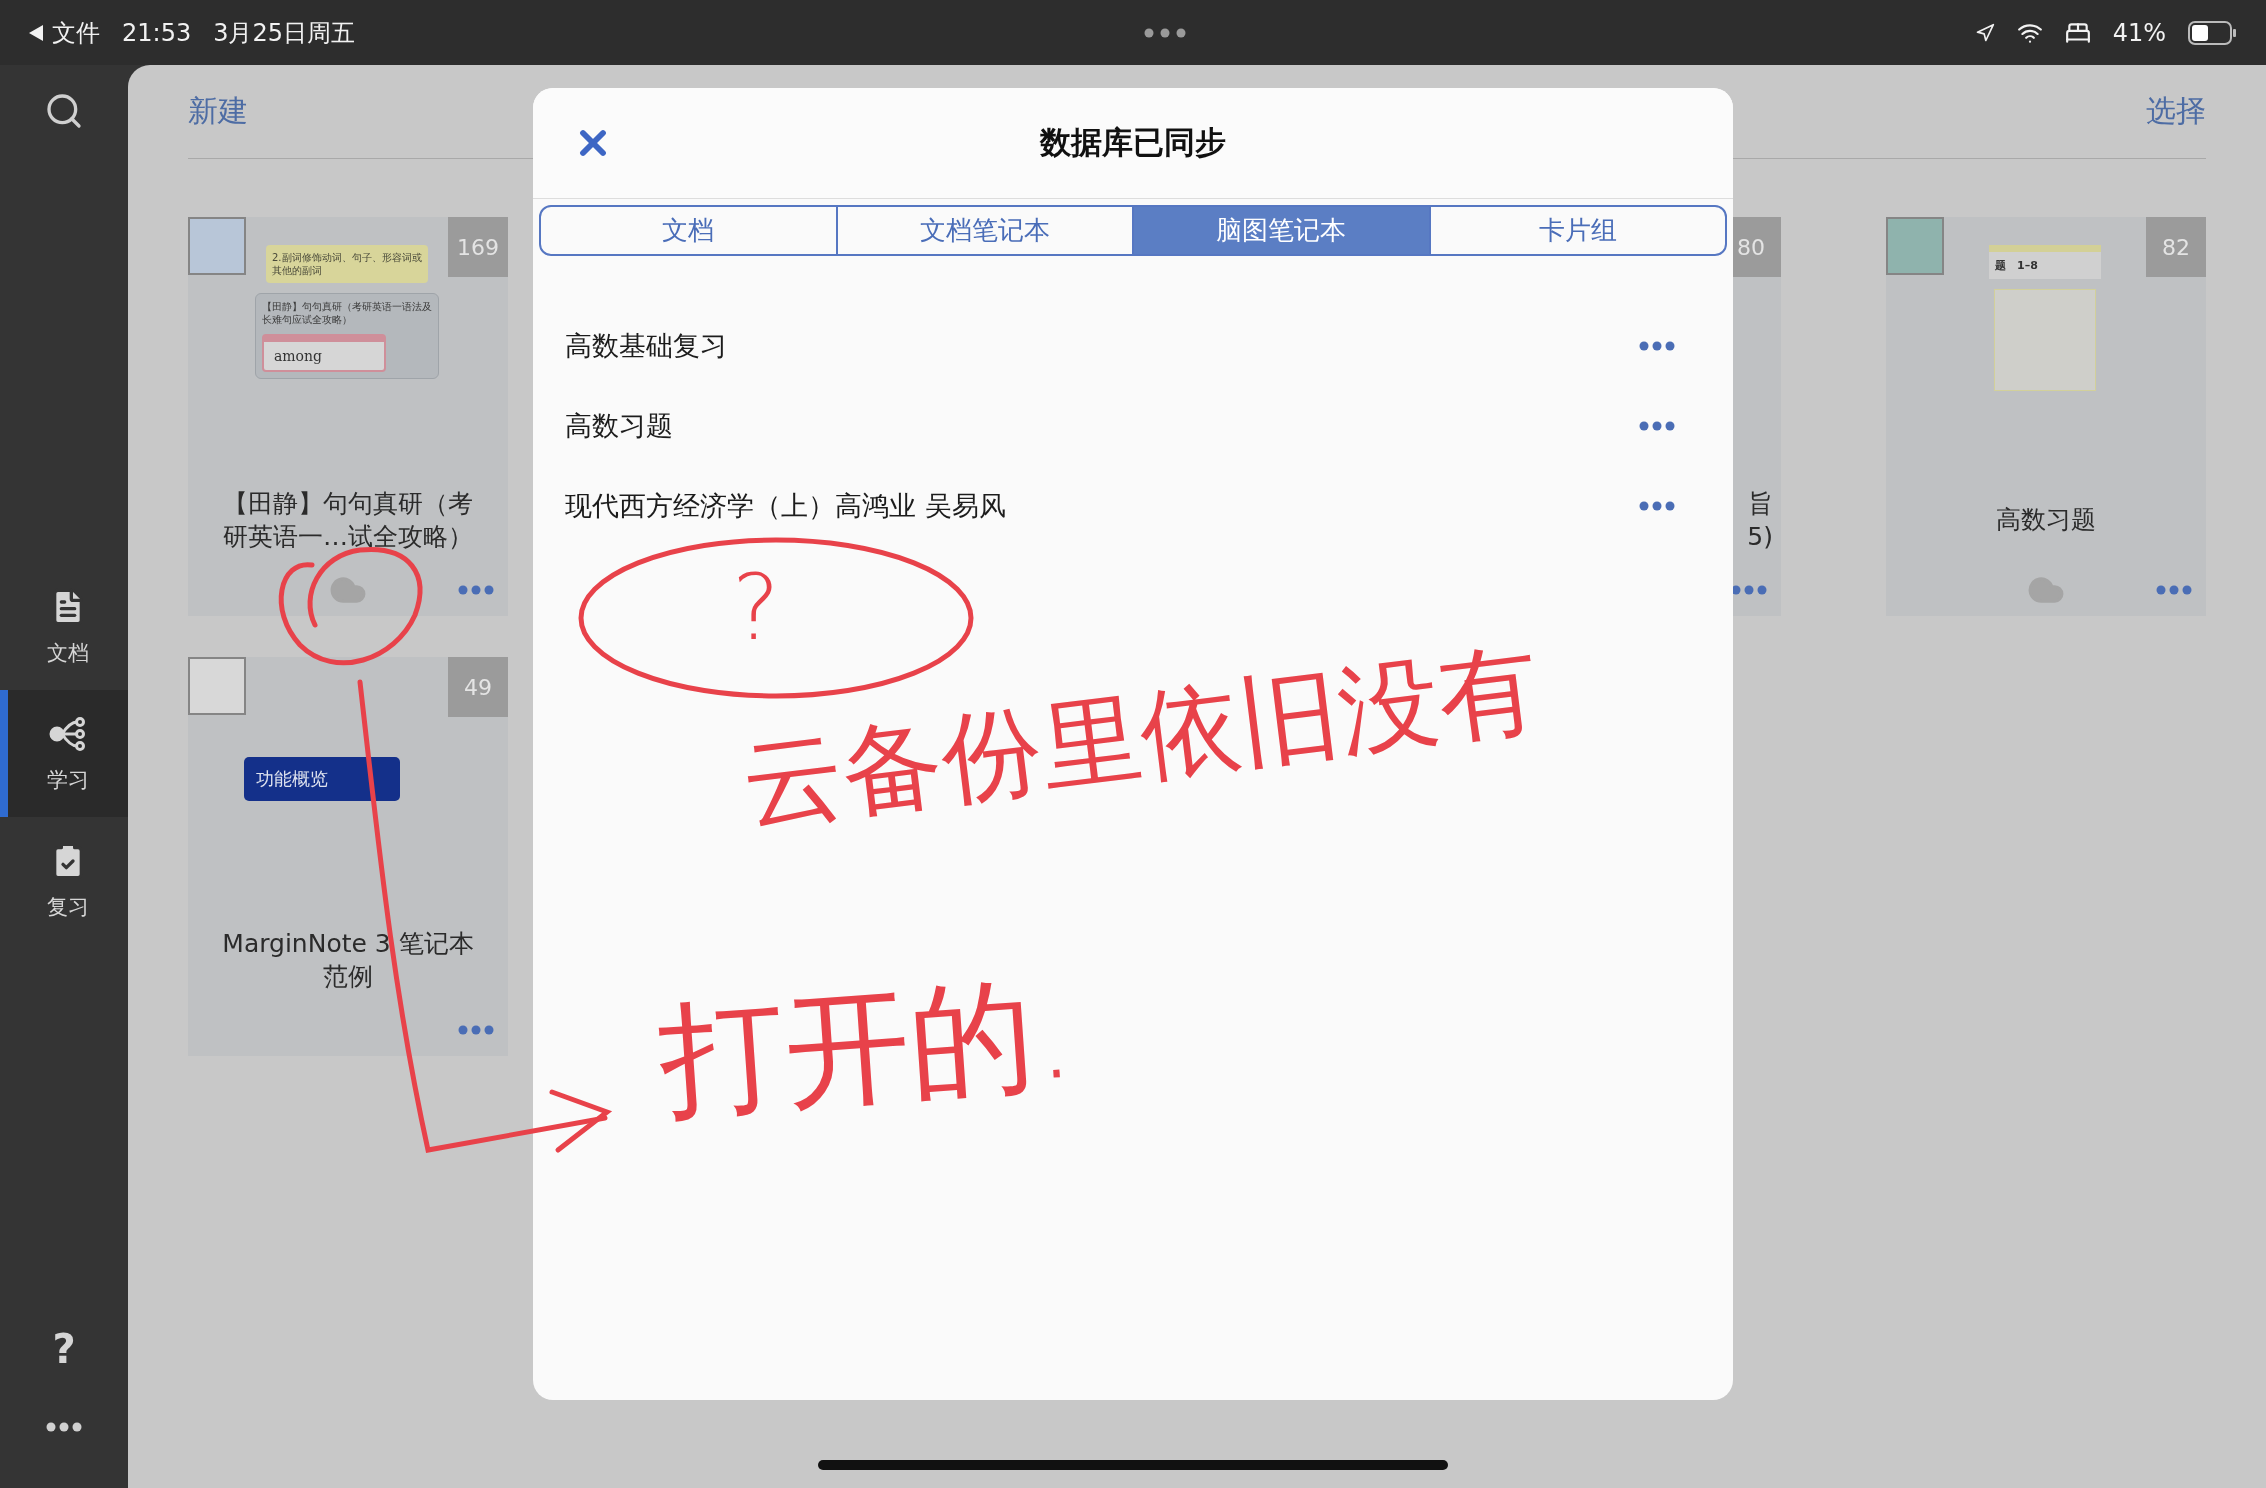 This screenshot has height=1488, width=2266. What do you see at coordinates (2046, 520) in the screenshot?
I see `notebook-title: 高数习题` at bounding box center [2046, 520].